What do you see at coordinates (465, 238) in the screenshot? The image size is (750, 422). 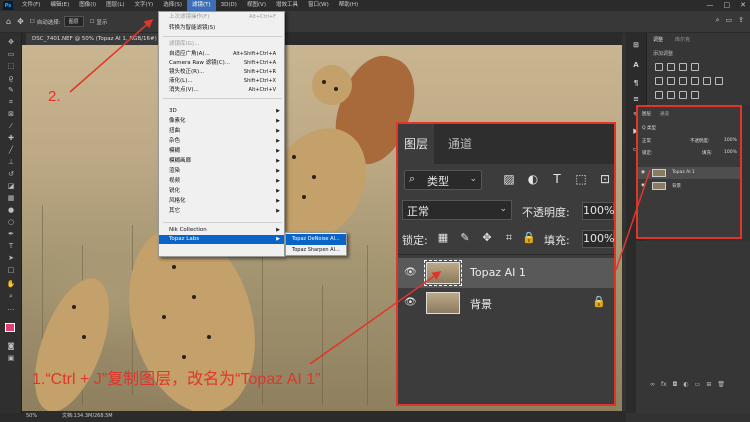 I see `lock-pixels-icon: ✎` at bounding box center [465, 238].